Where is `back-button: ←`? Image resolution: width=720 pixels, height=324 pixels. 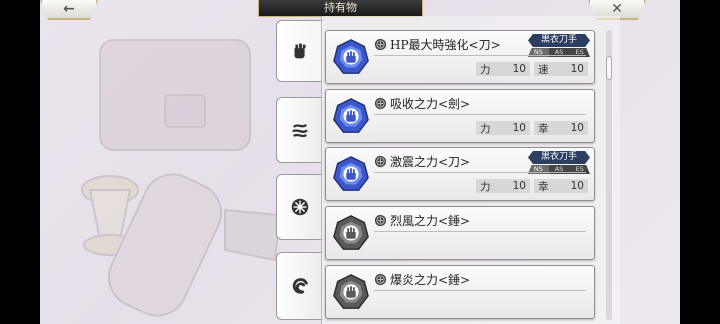 back-button: ← is located at coordinates (69, 10).